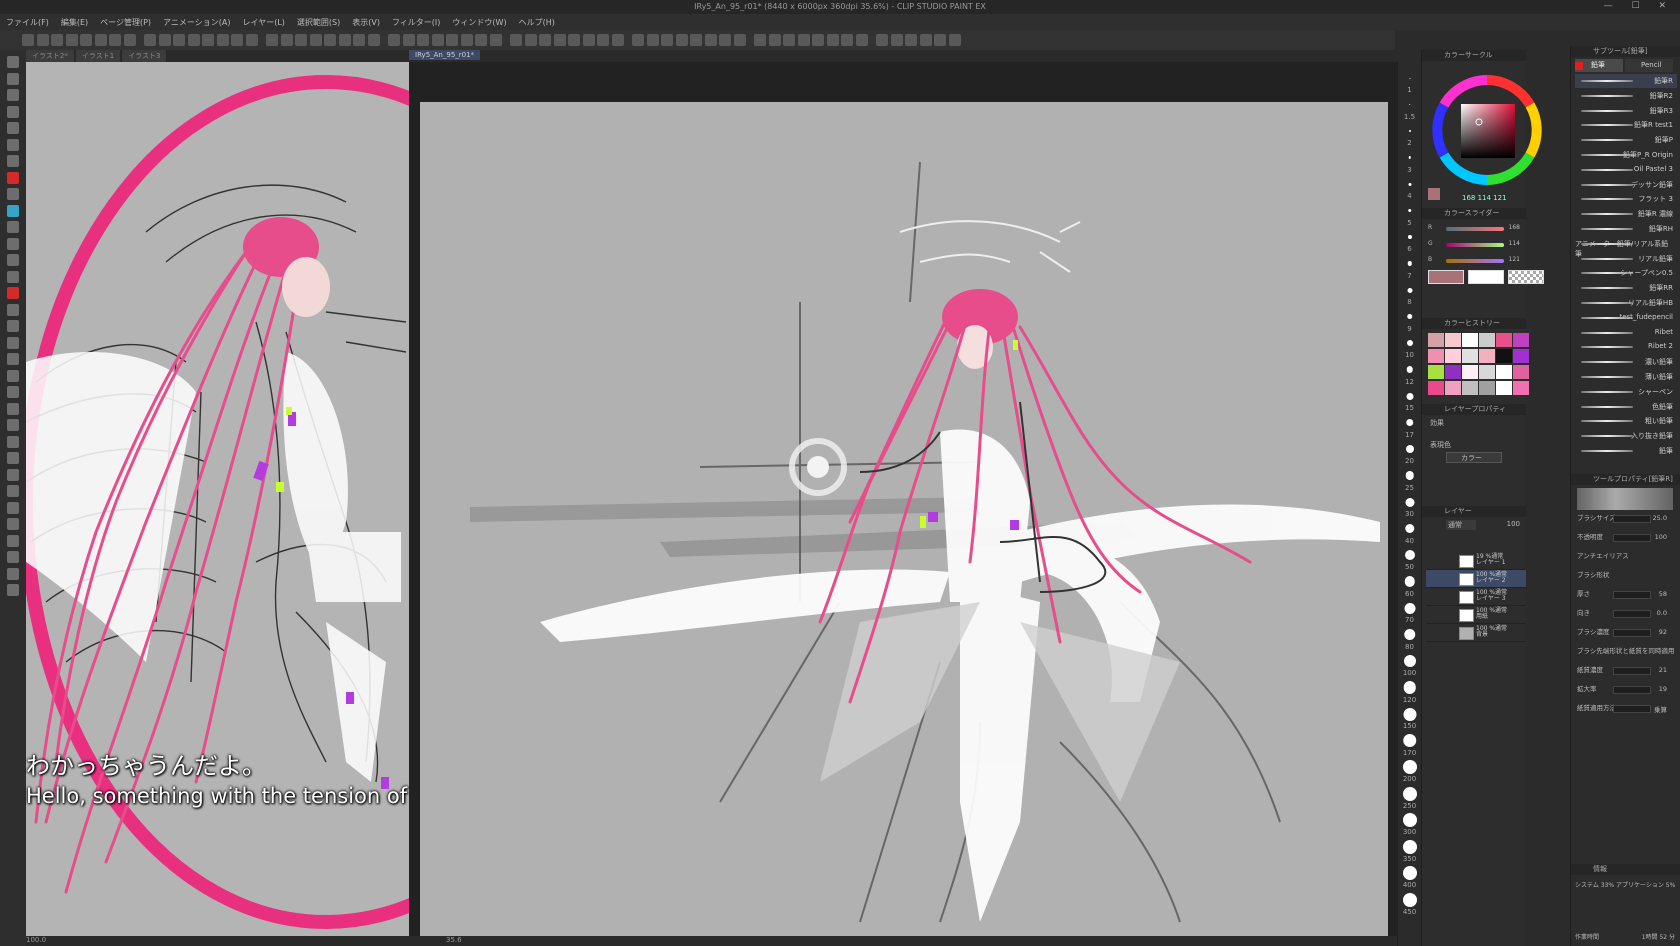  Describe the element at coordinates (1513, 524) in the screenshot. I see `layer-opacity-value: 100` at that location.